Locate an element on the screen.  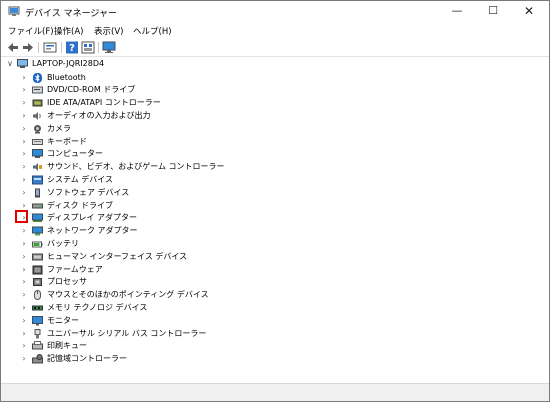
tree-item: › ネットワーク アダプター is located at coordinates (152, 231).